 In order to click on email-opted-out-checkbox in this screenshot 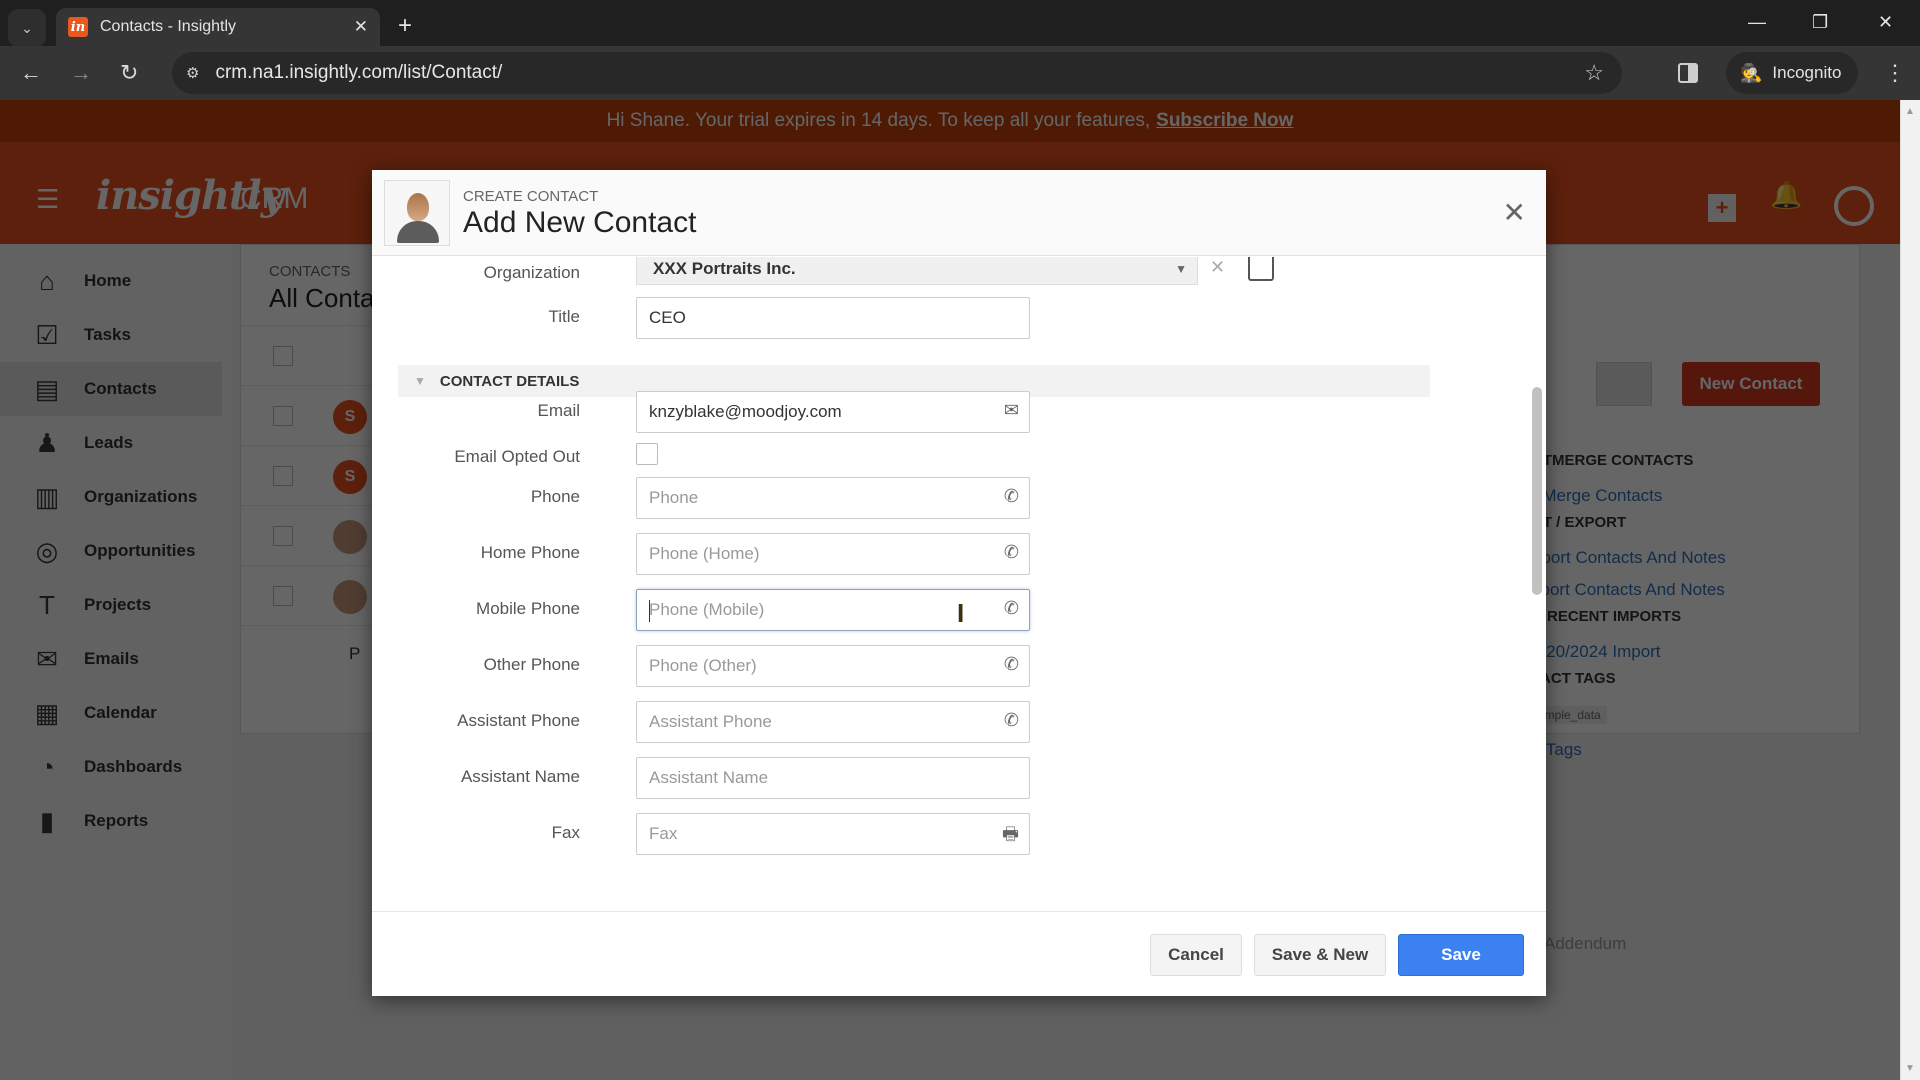, I will do `click(647, 454)`.